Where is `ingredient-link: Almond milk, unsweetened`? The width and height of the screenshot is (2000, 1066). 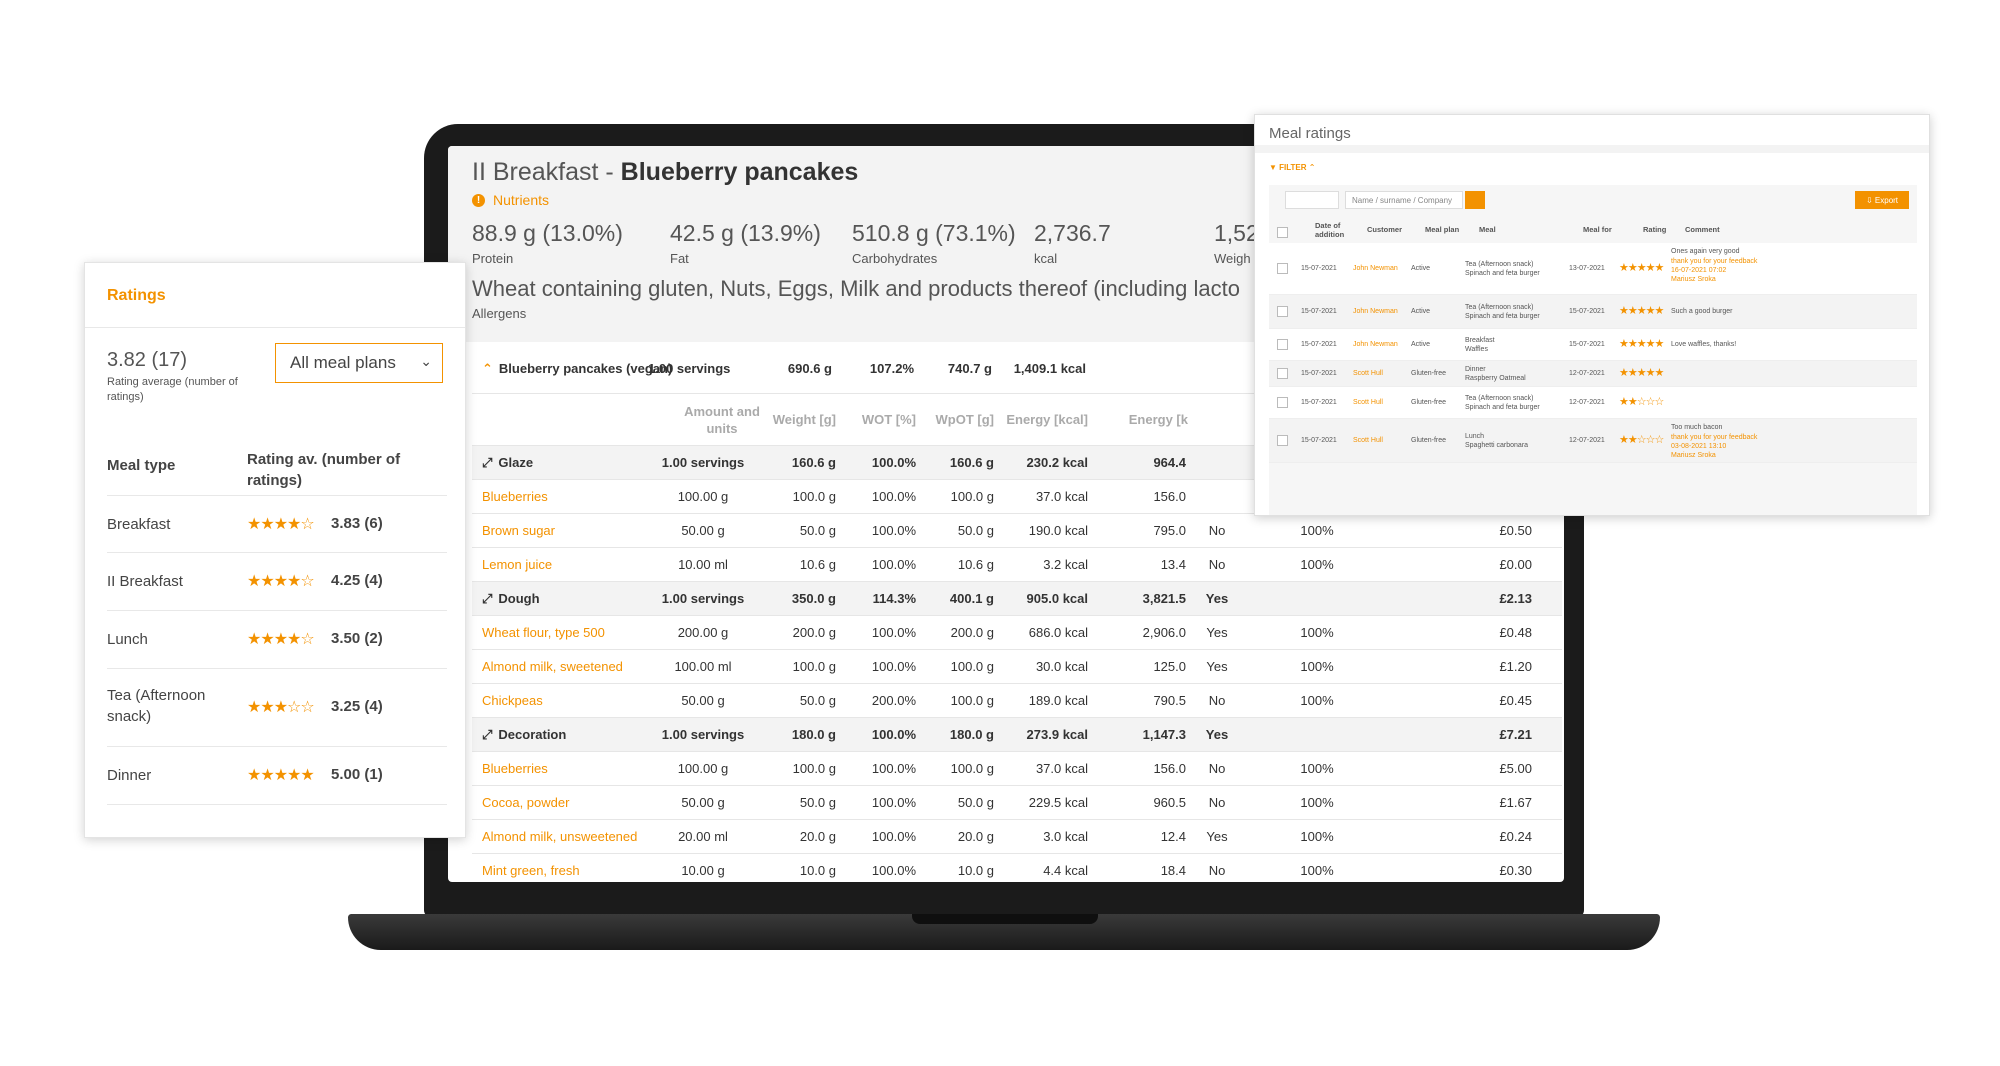
ingredient-link: Almond milk, unsweetened is located at coordinates (559, 836).